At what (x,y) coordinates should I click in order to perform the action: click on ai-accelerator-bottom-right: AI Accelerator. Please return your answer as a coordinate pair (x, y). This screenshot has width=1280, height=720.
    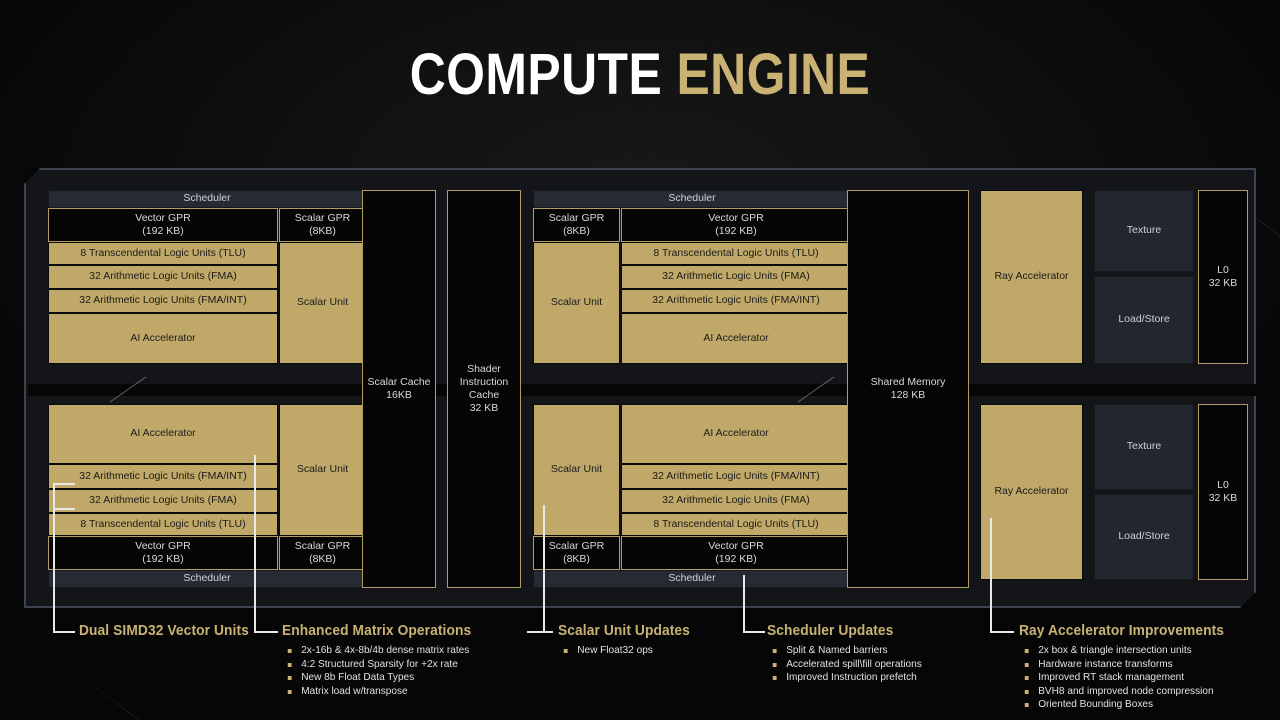
    Looking at the image, I should click on (736, 434).